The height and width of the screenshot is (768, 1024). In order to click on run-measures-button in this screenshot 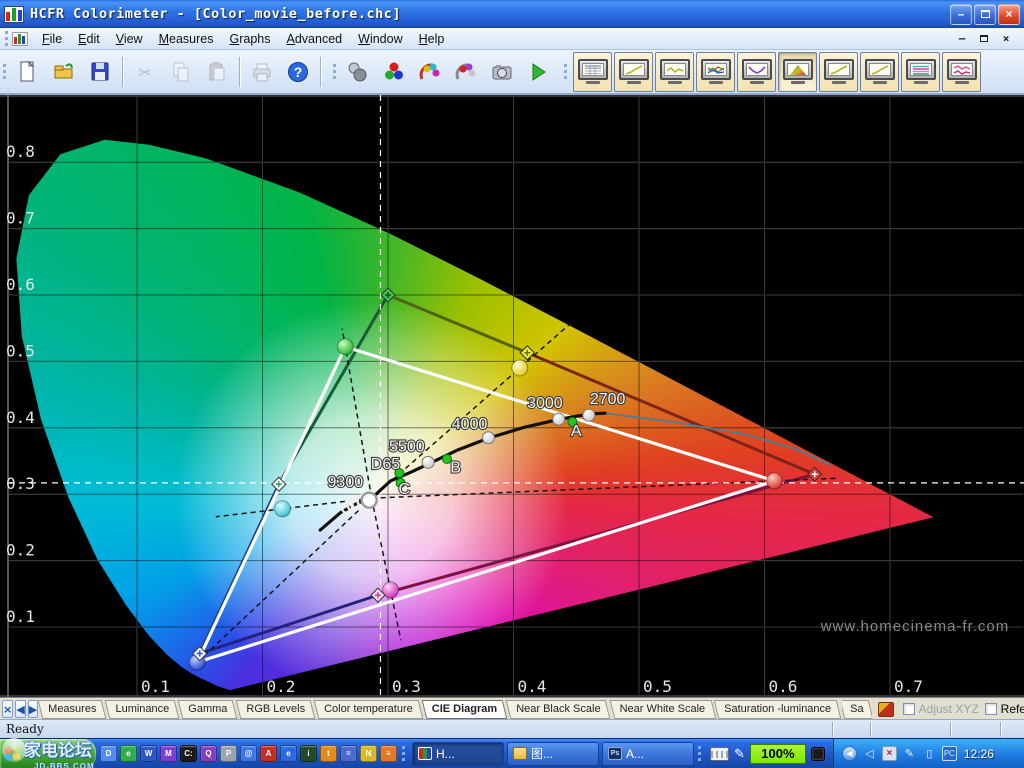, I will do `click(538, 72)`.